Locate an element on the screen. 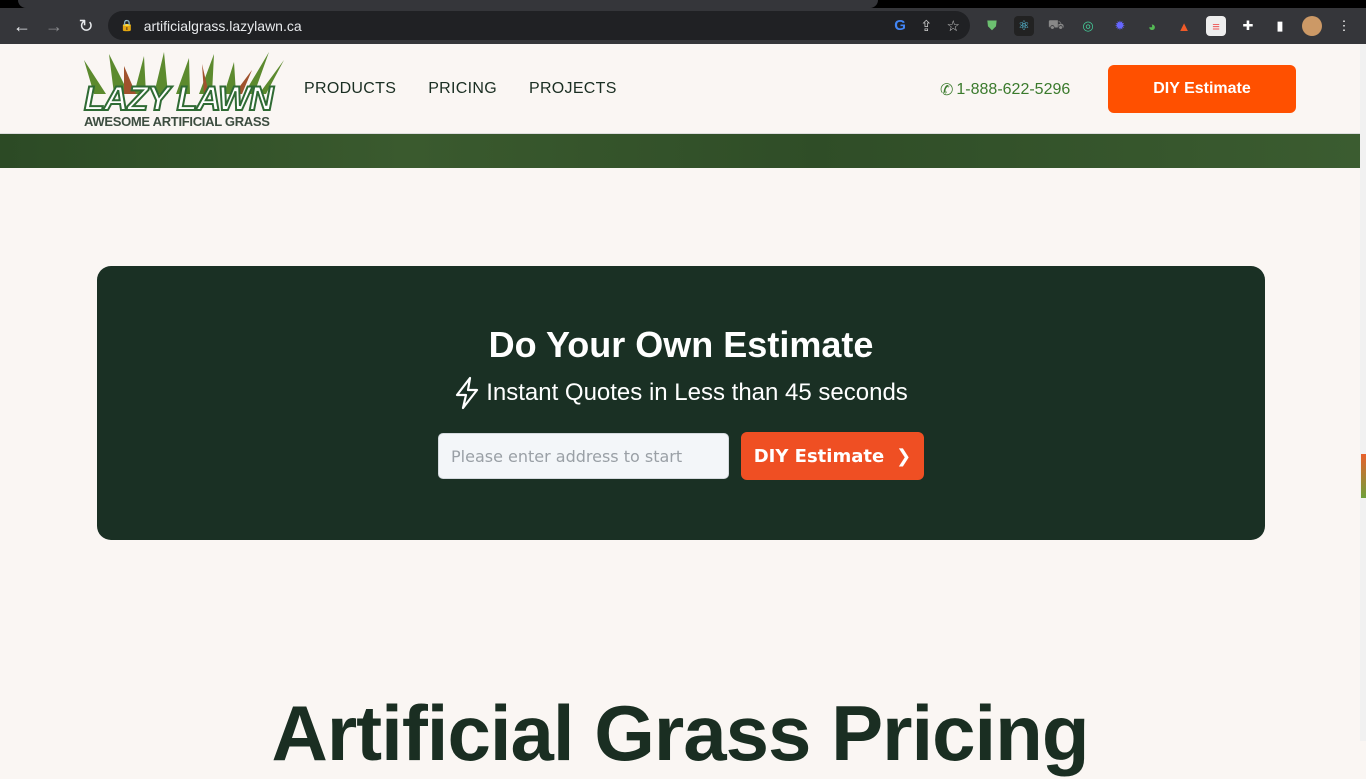 The height and width of the screenshot is (779, 1366). scrollbar-thumb is located at coordinates (1363, 476).